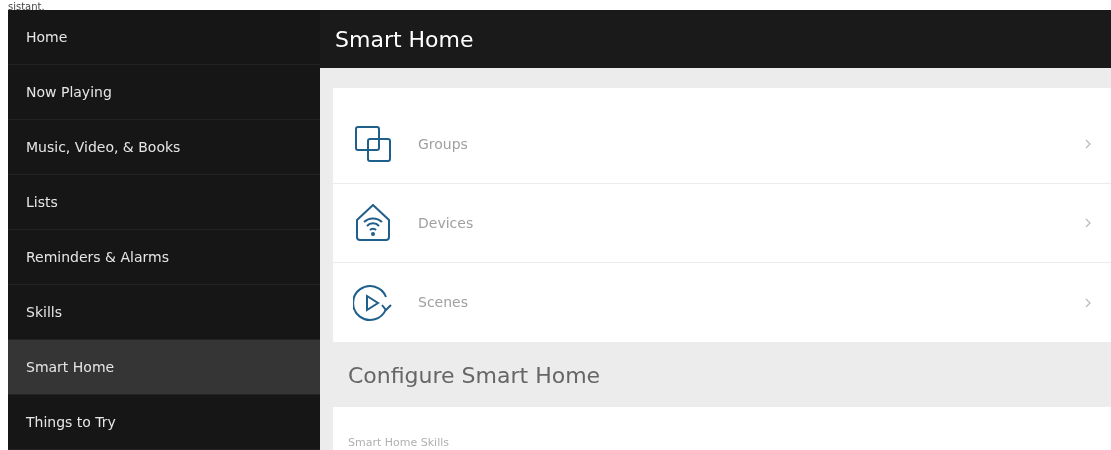 The image size is (1111, 450). I want to click on overlapping-squares-icon, so click(373, 144).